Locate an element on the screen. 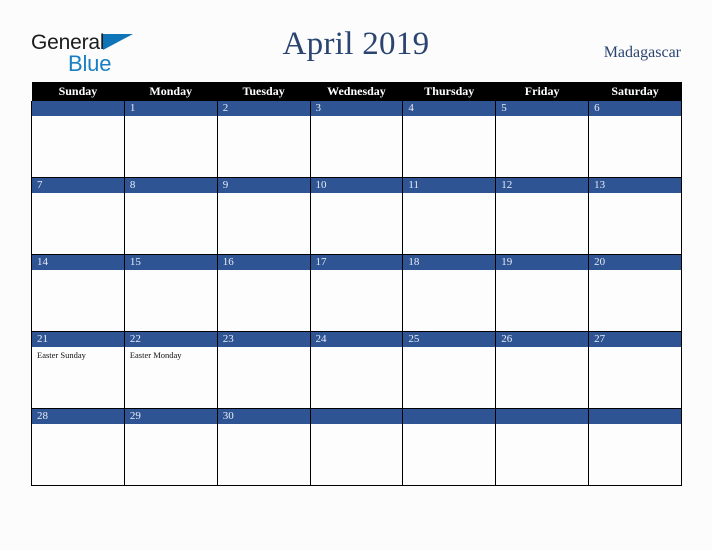 The width and height of the screenshot is (712, 550). calendar-day-cell: 14 is located at coordinates (78, 293).